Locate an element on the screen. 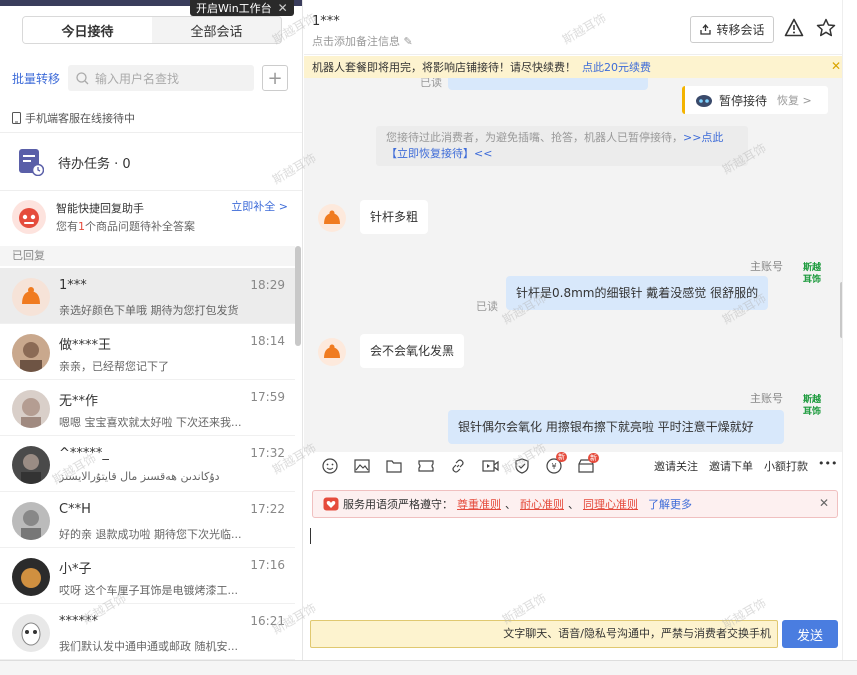 Image resolution: width=857 pixels, height=675 pixels. contact-name: 1*** is located at coordinates (73, 285).